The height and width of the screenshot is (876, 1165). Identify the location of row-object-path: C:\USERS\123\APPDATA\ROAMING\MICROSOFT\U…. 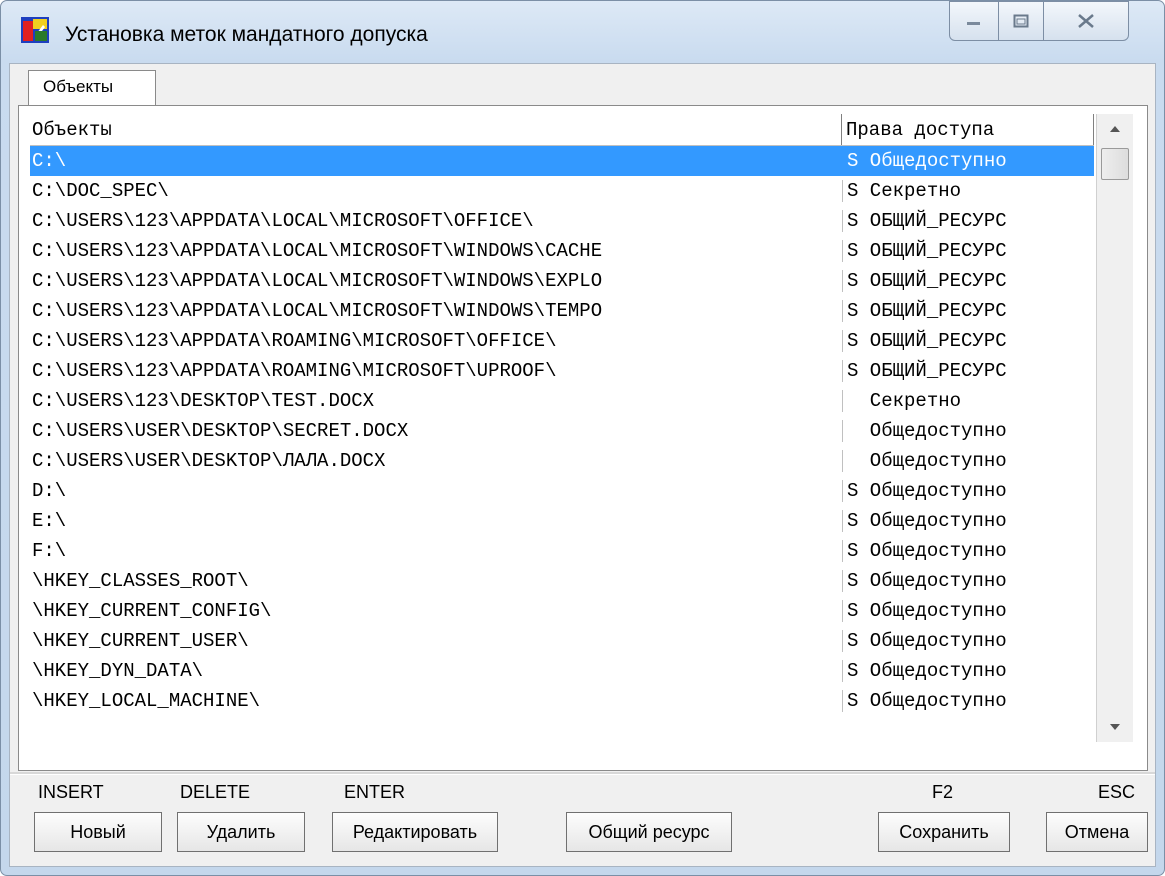
(294, 371).